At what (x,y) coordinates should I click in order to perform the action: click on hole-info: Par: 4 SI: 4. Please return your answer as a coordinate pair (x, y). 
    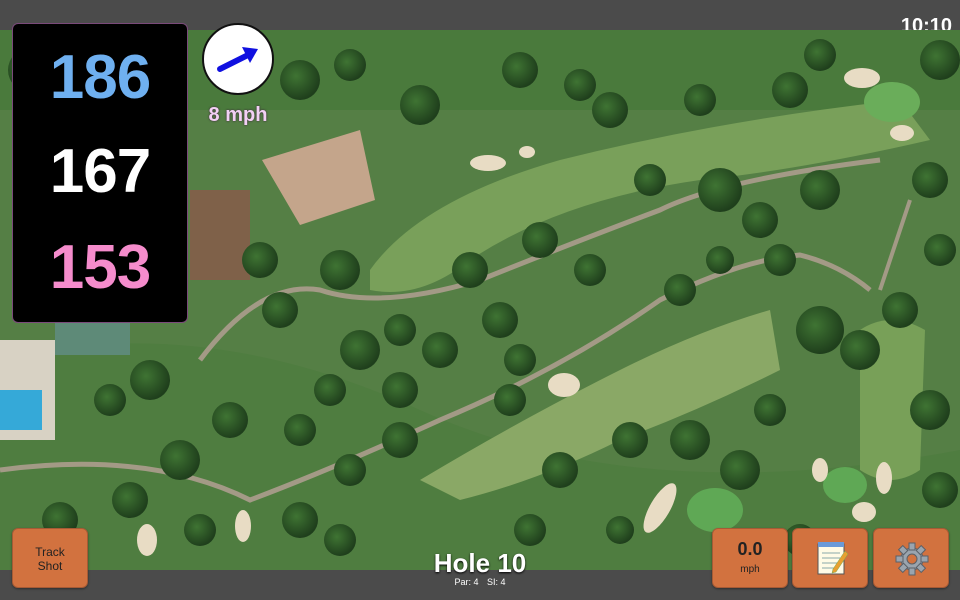
    Looking at the image, I should click on (480, 582).